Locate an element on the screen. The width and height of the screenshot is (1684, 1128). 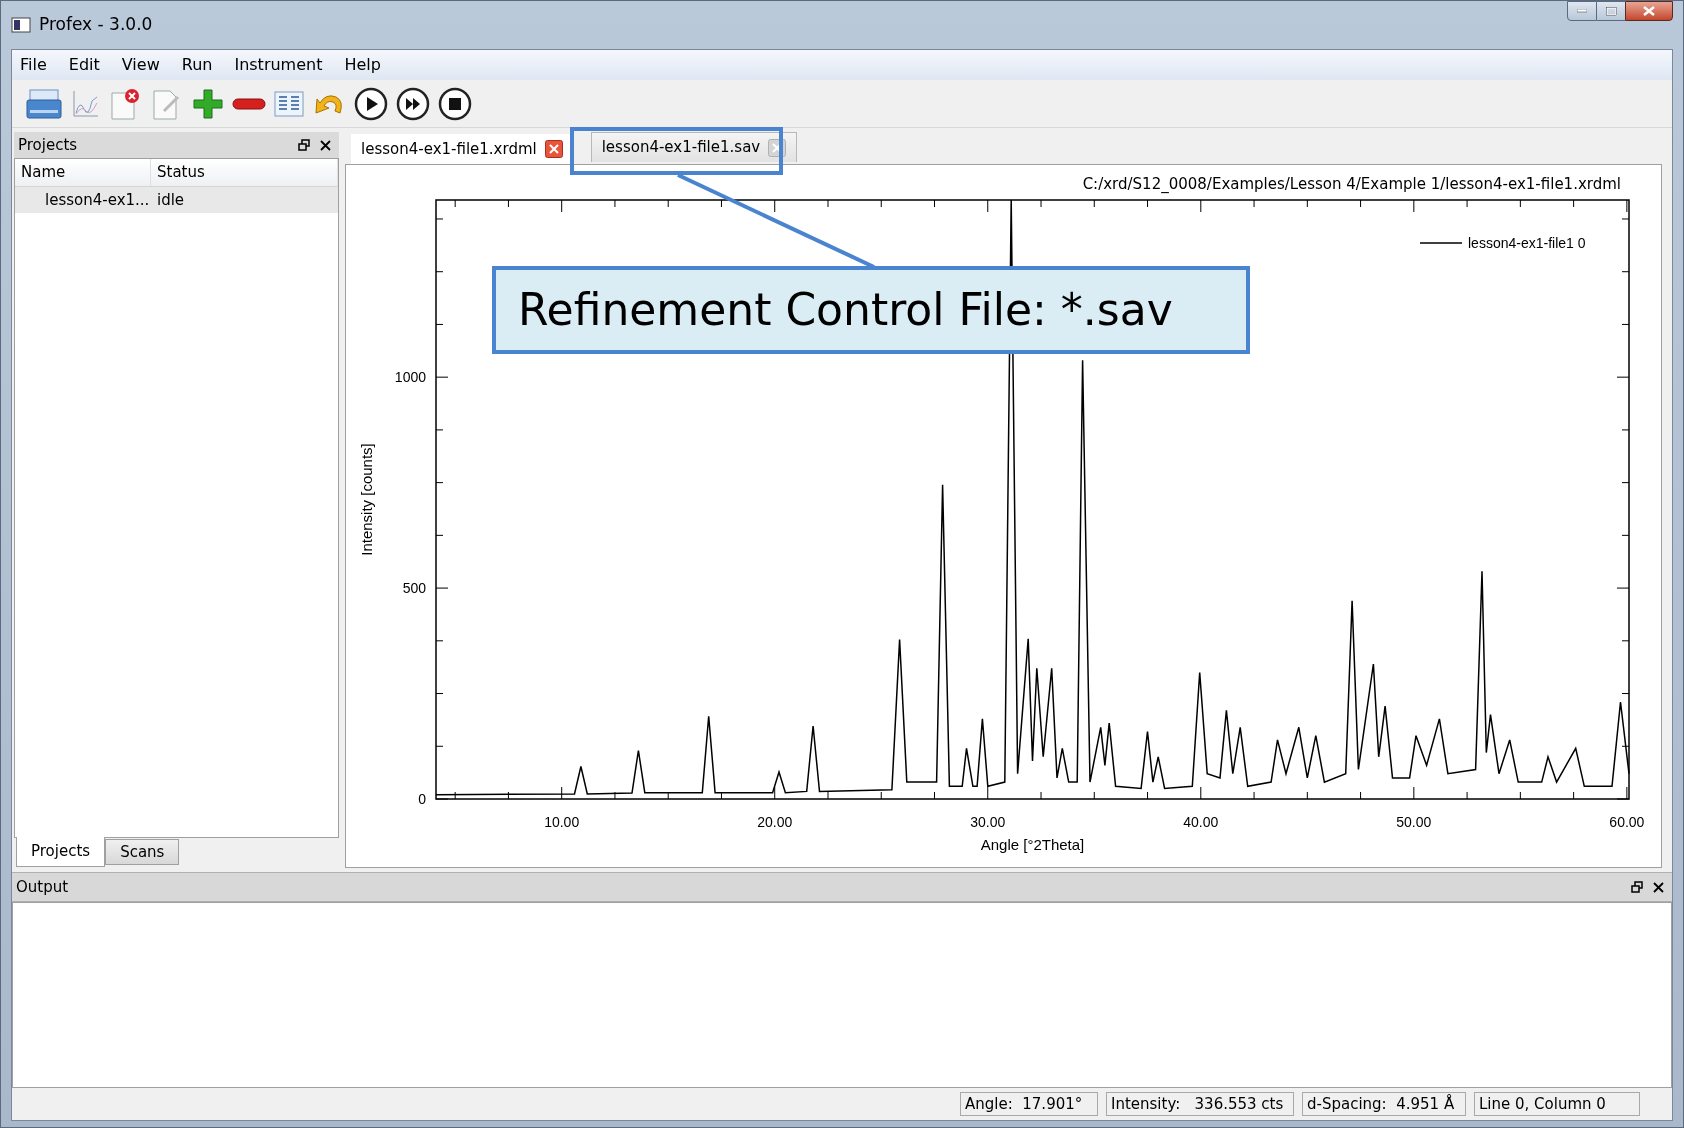
file-path: C:/xrd/S12_0008/Examples/Lesson 4/Example 1/lesson4-ex1-file1.xrdml is located at coordinates (1351, 184).